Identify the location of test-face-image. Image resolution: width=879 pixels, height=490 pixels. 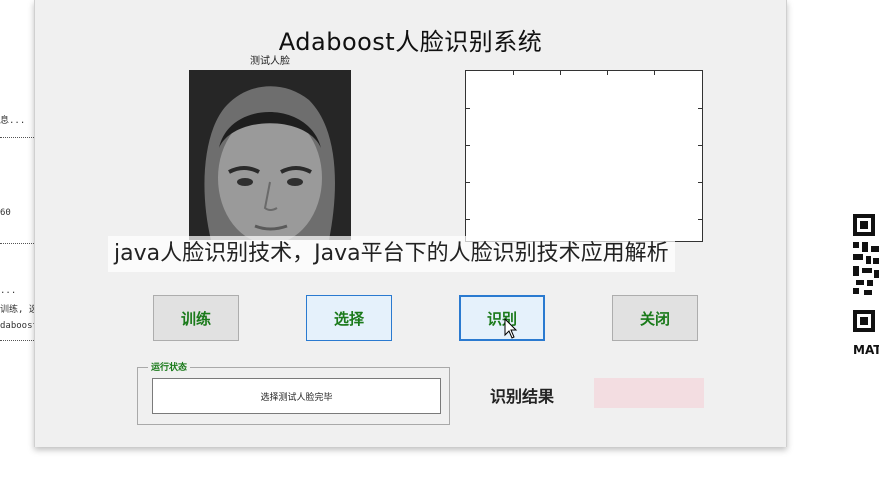
(270, 155).